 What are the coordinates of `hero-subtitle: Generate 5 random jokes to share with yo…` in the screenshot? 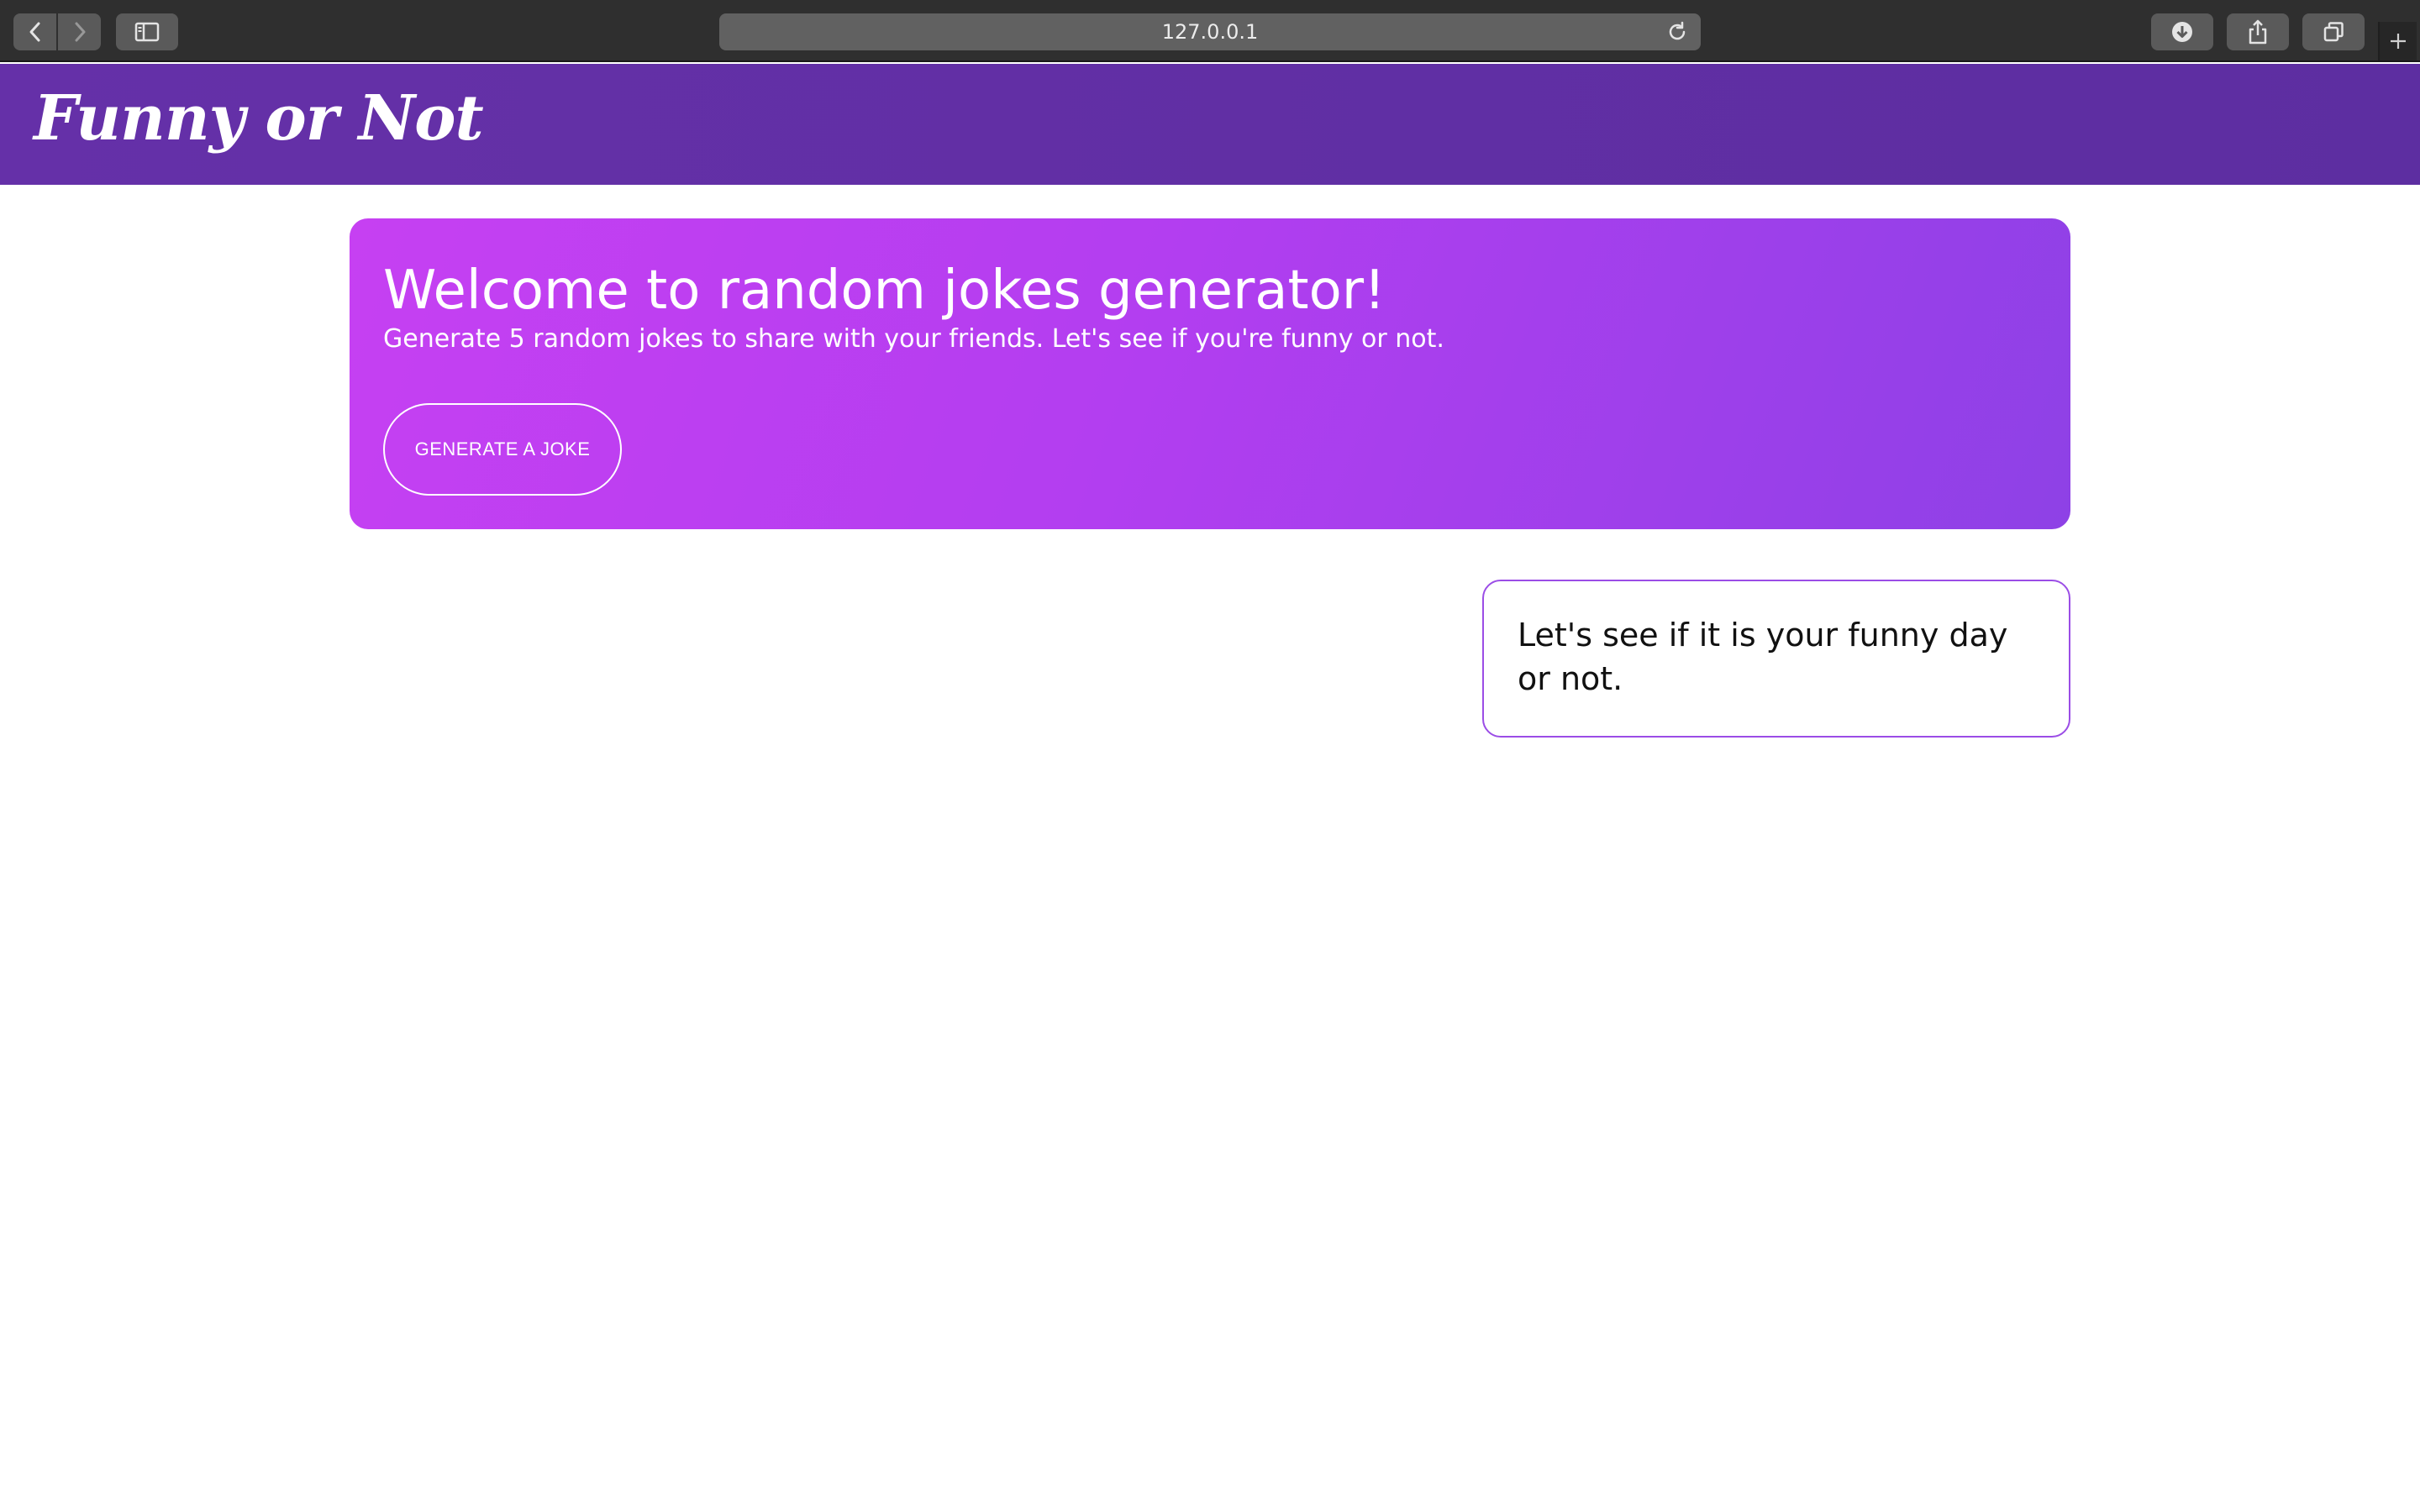 It's located at (913, 339).